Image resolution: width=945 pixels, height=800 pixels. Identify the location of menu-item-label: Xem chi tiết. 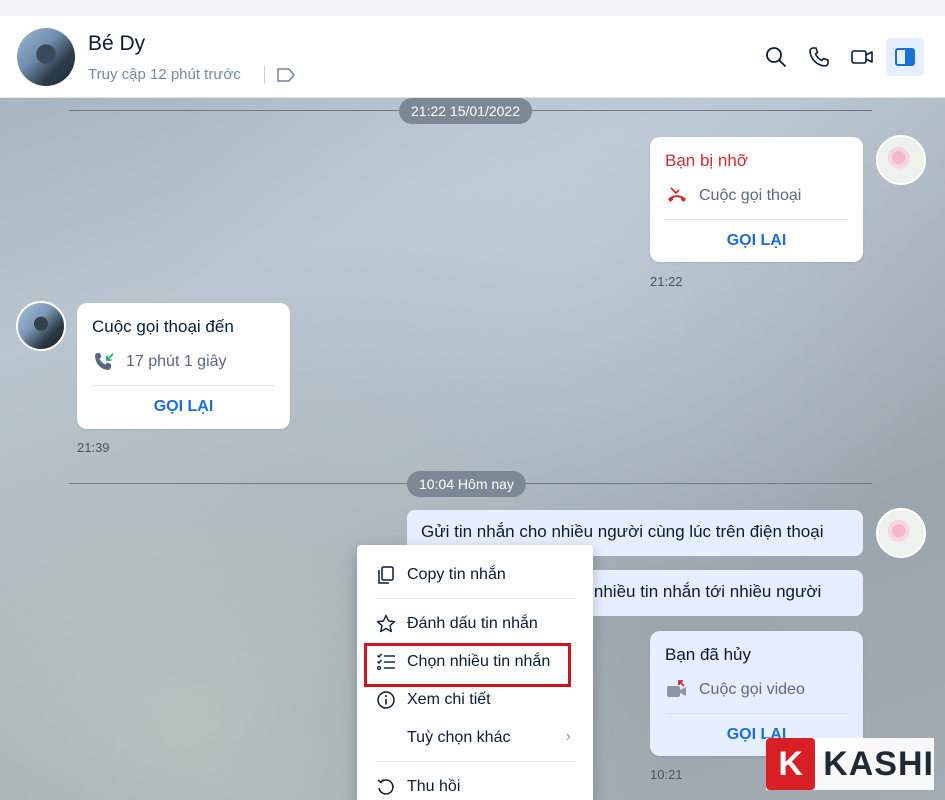
(449, 699).